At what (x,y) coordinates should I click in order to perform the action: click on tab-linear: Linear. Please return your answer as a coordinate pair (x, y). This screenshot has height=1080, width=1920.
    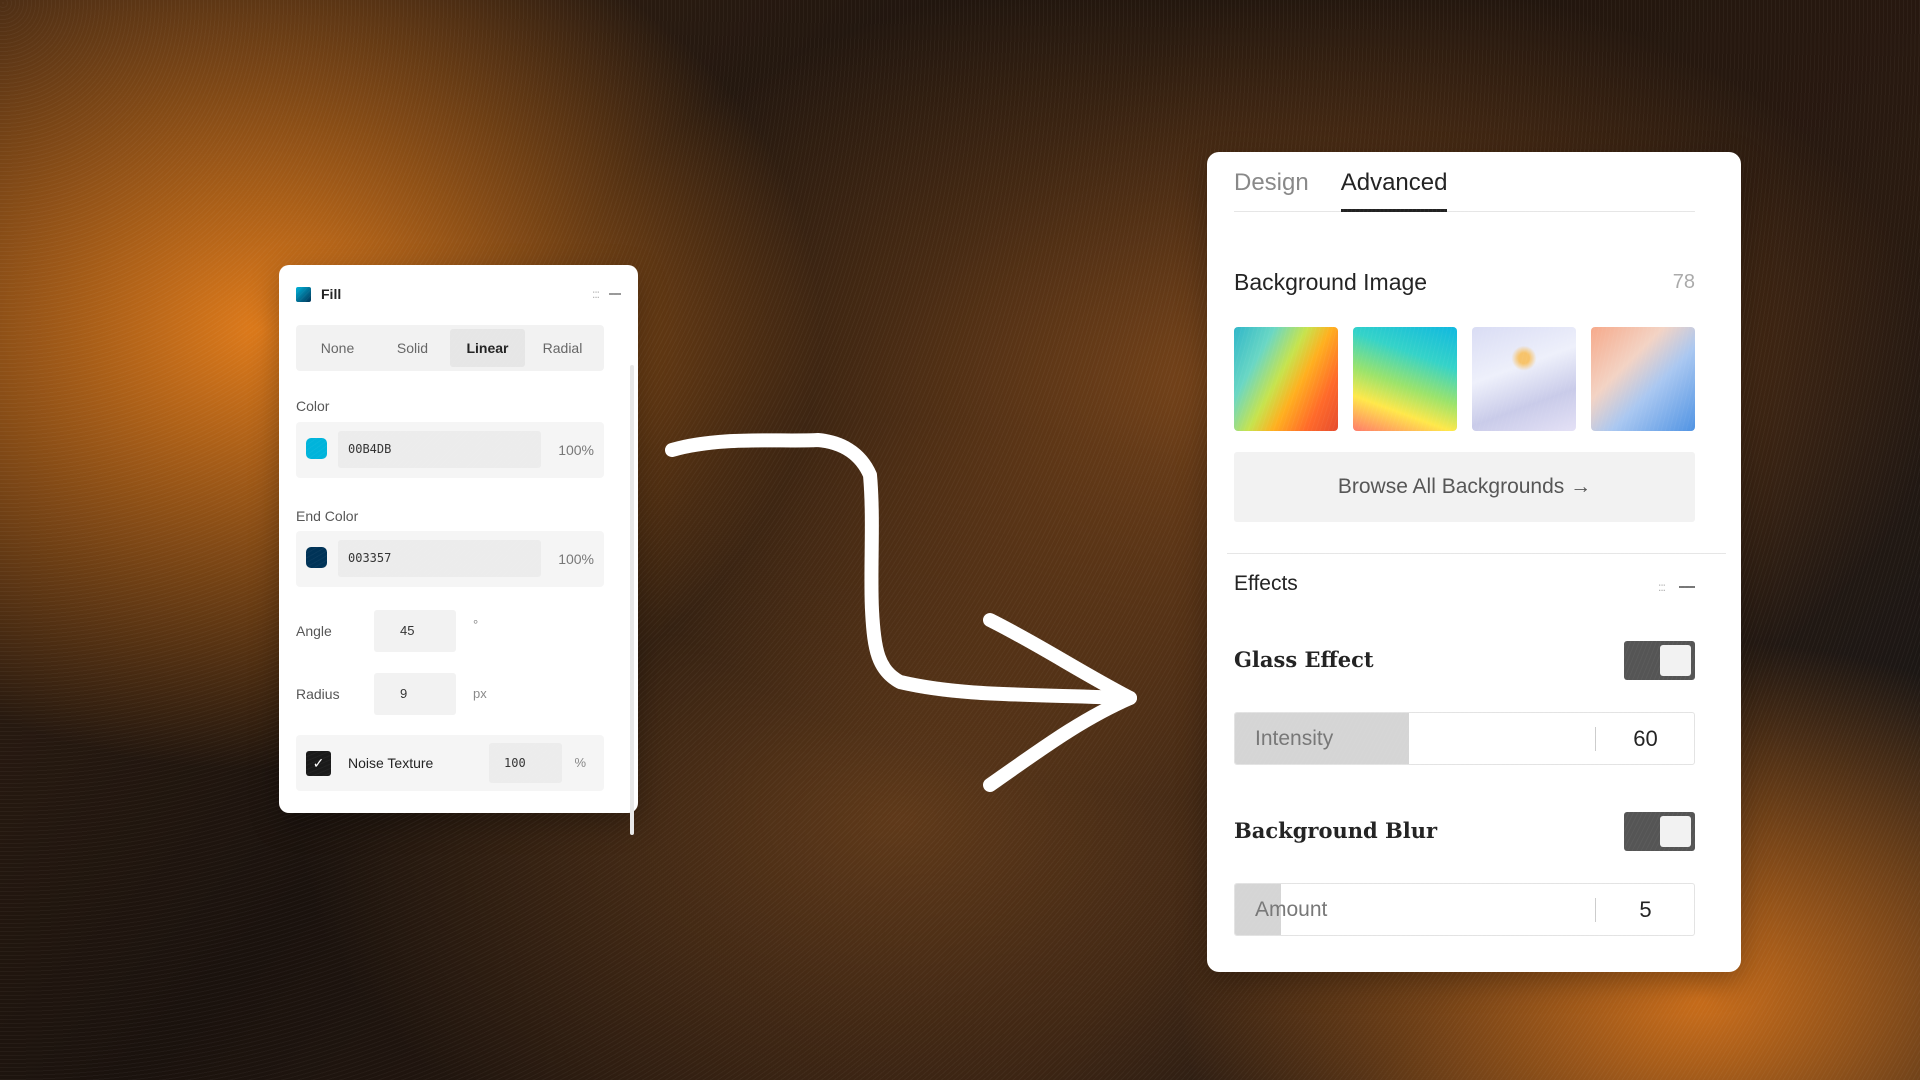
    Looking at the image, I should click on (487, 348).